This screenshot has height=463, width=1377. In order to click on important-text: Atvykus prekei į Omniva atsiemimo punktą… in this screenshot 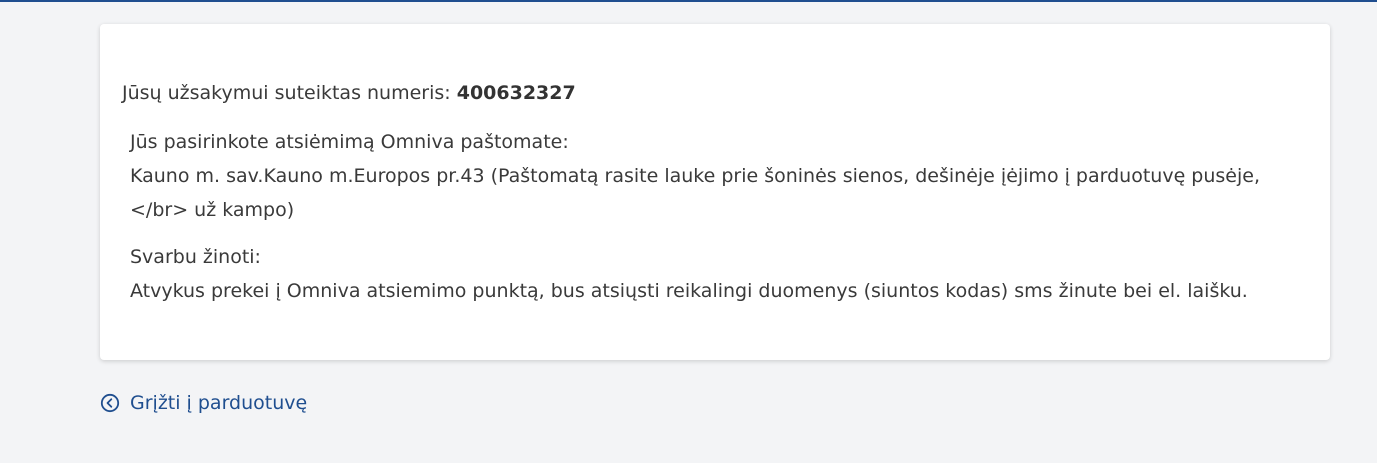, I will do `click(689, 291)`.